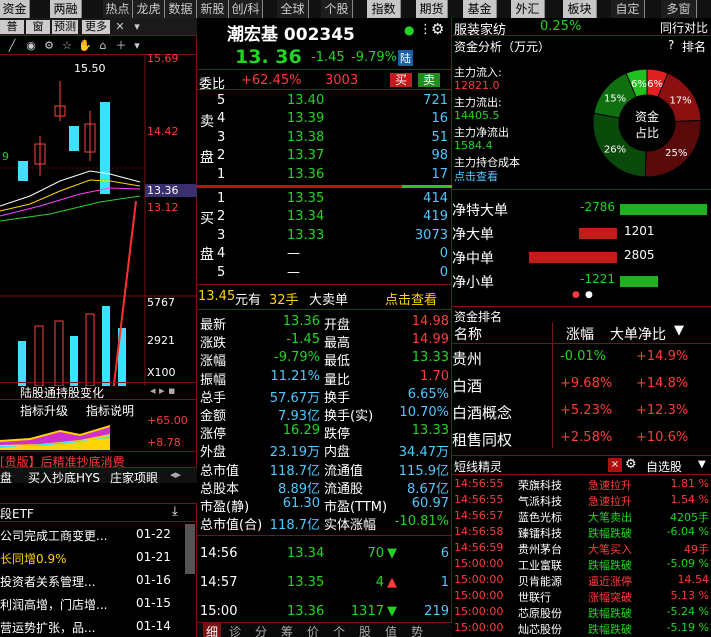  I want to click on help-icon: ?, so click(671, 45).